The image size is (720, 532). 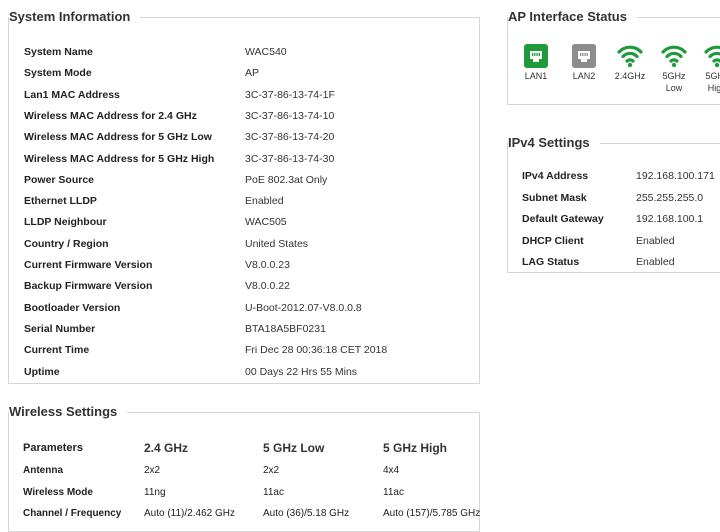 I want to click on system-information-title: System Information, so click(x=75, y=17).